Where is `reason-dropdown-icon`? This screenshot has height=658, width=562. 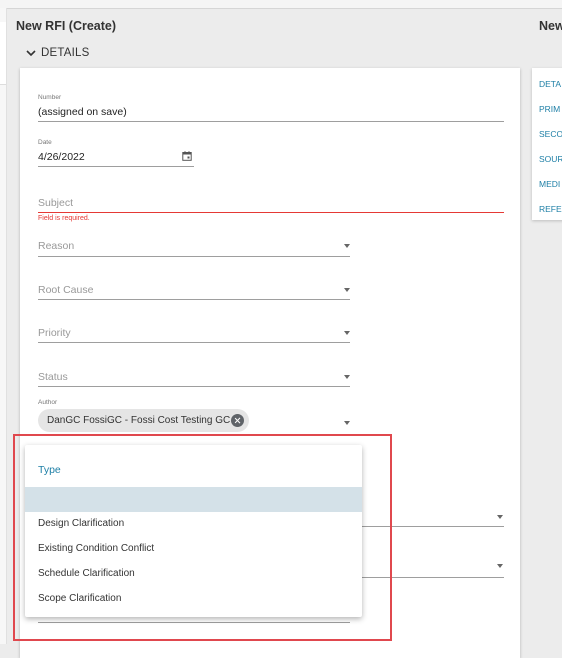
reason-dropdown-icon is located at coordinates (347, 246).